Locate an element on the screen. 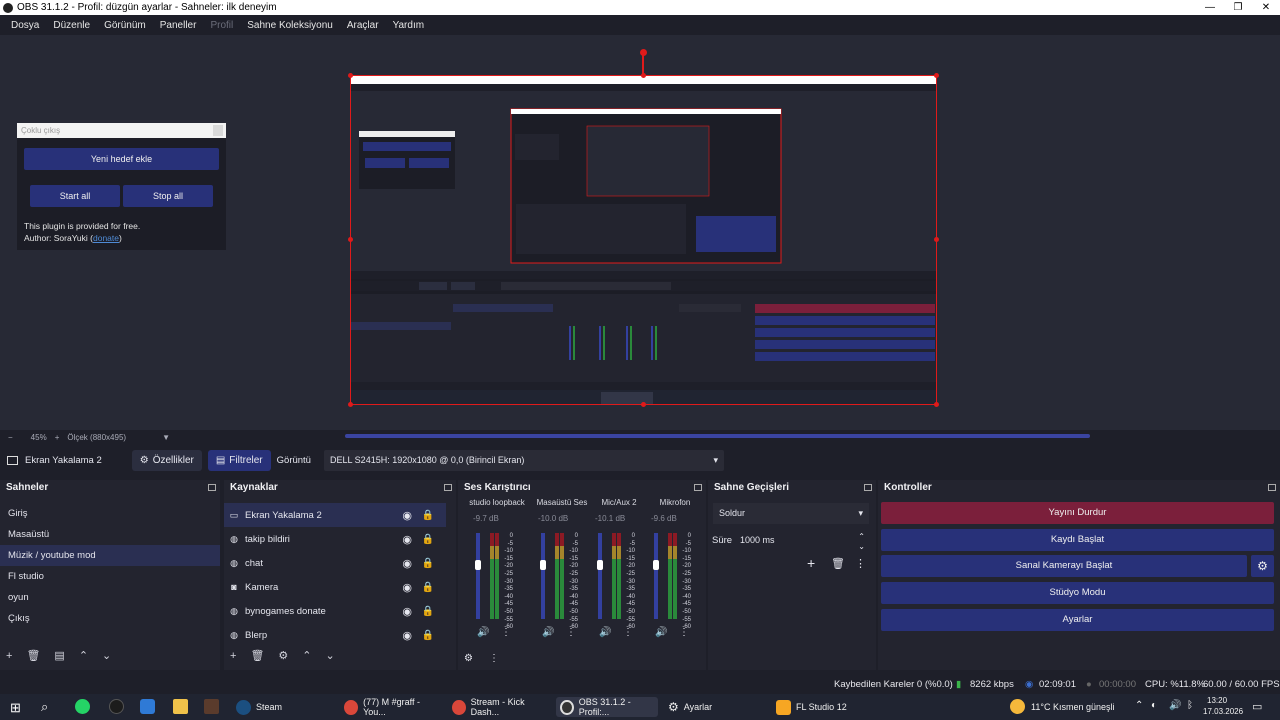  add-target-button: Yeni hedef ekle is located at coordinates (121, 159).